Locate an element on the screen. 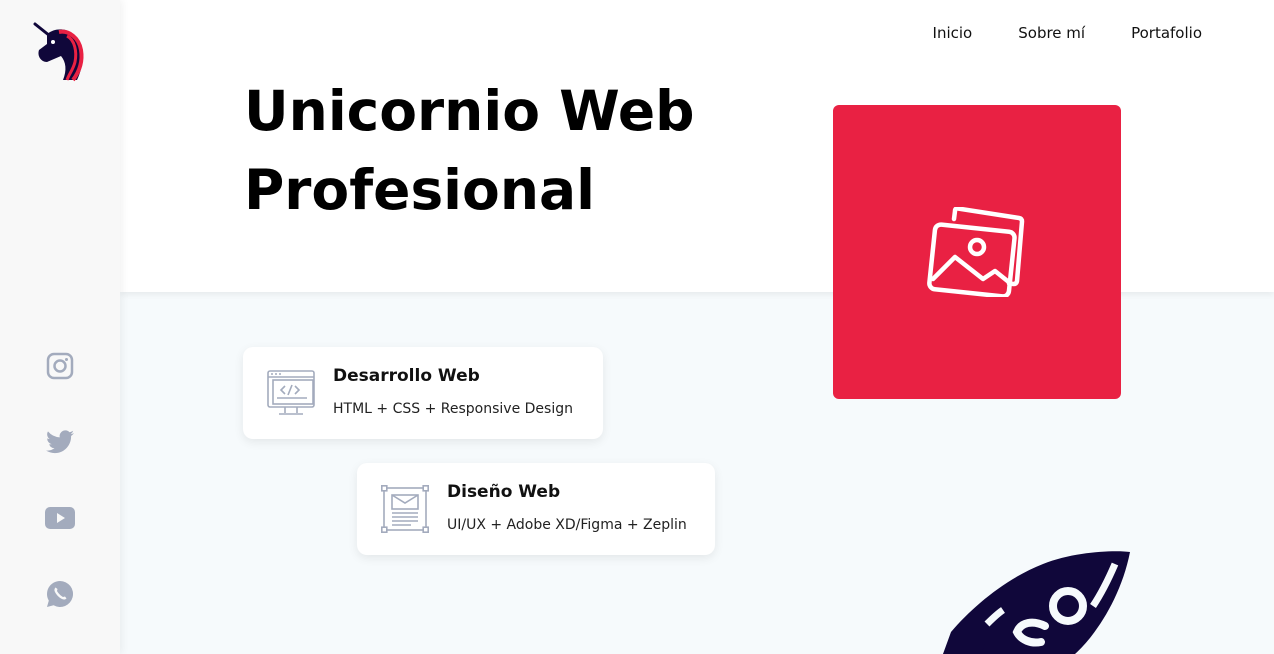  service-title: Diseño Web is located at coordinates (504, 492).